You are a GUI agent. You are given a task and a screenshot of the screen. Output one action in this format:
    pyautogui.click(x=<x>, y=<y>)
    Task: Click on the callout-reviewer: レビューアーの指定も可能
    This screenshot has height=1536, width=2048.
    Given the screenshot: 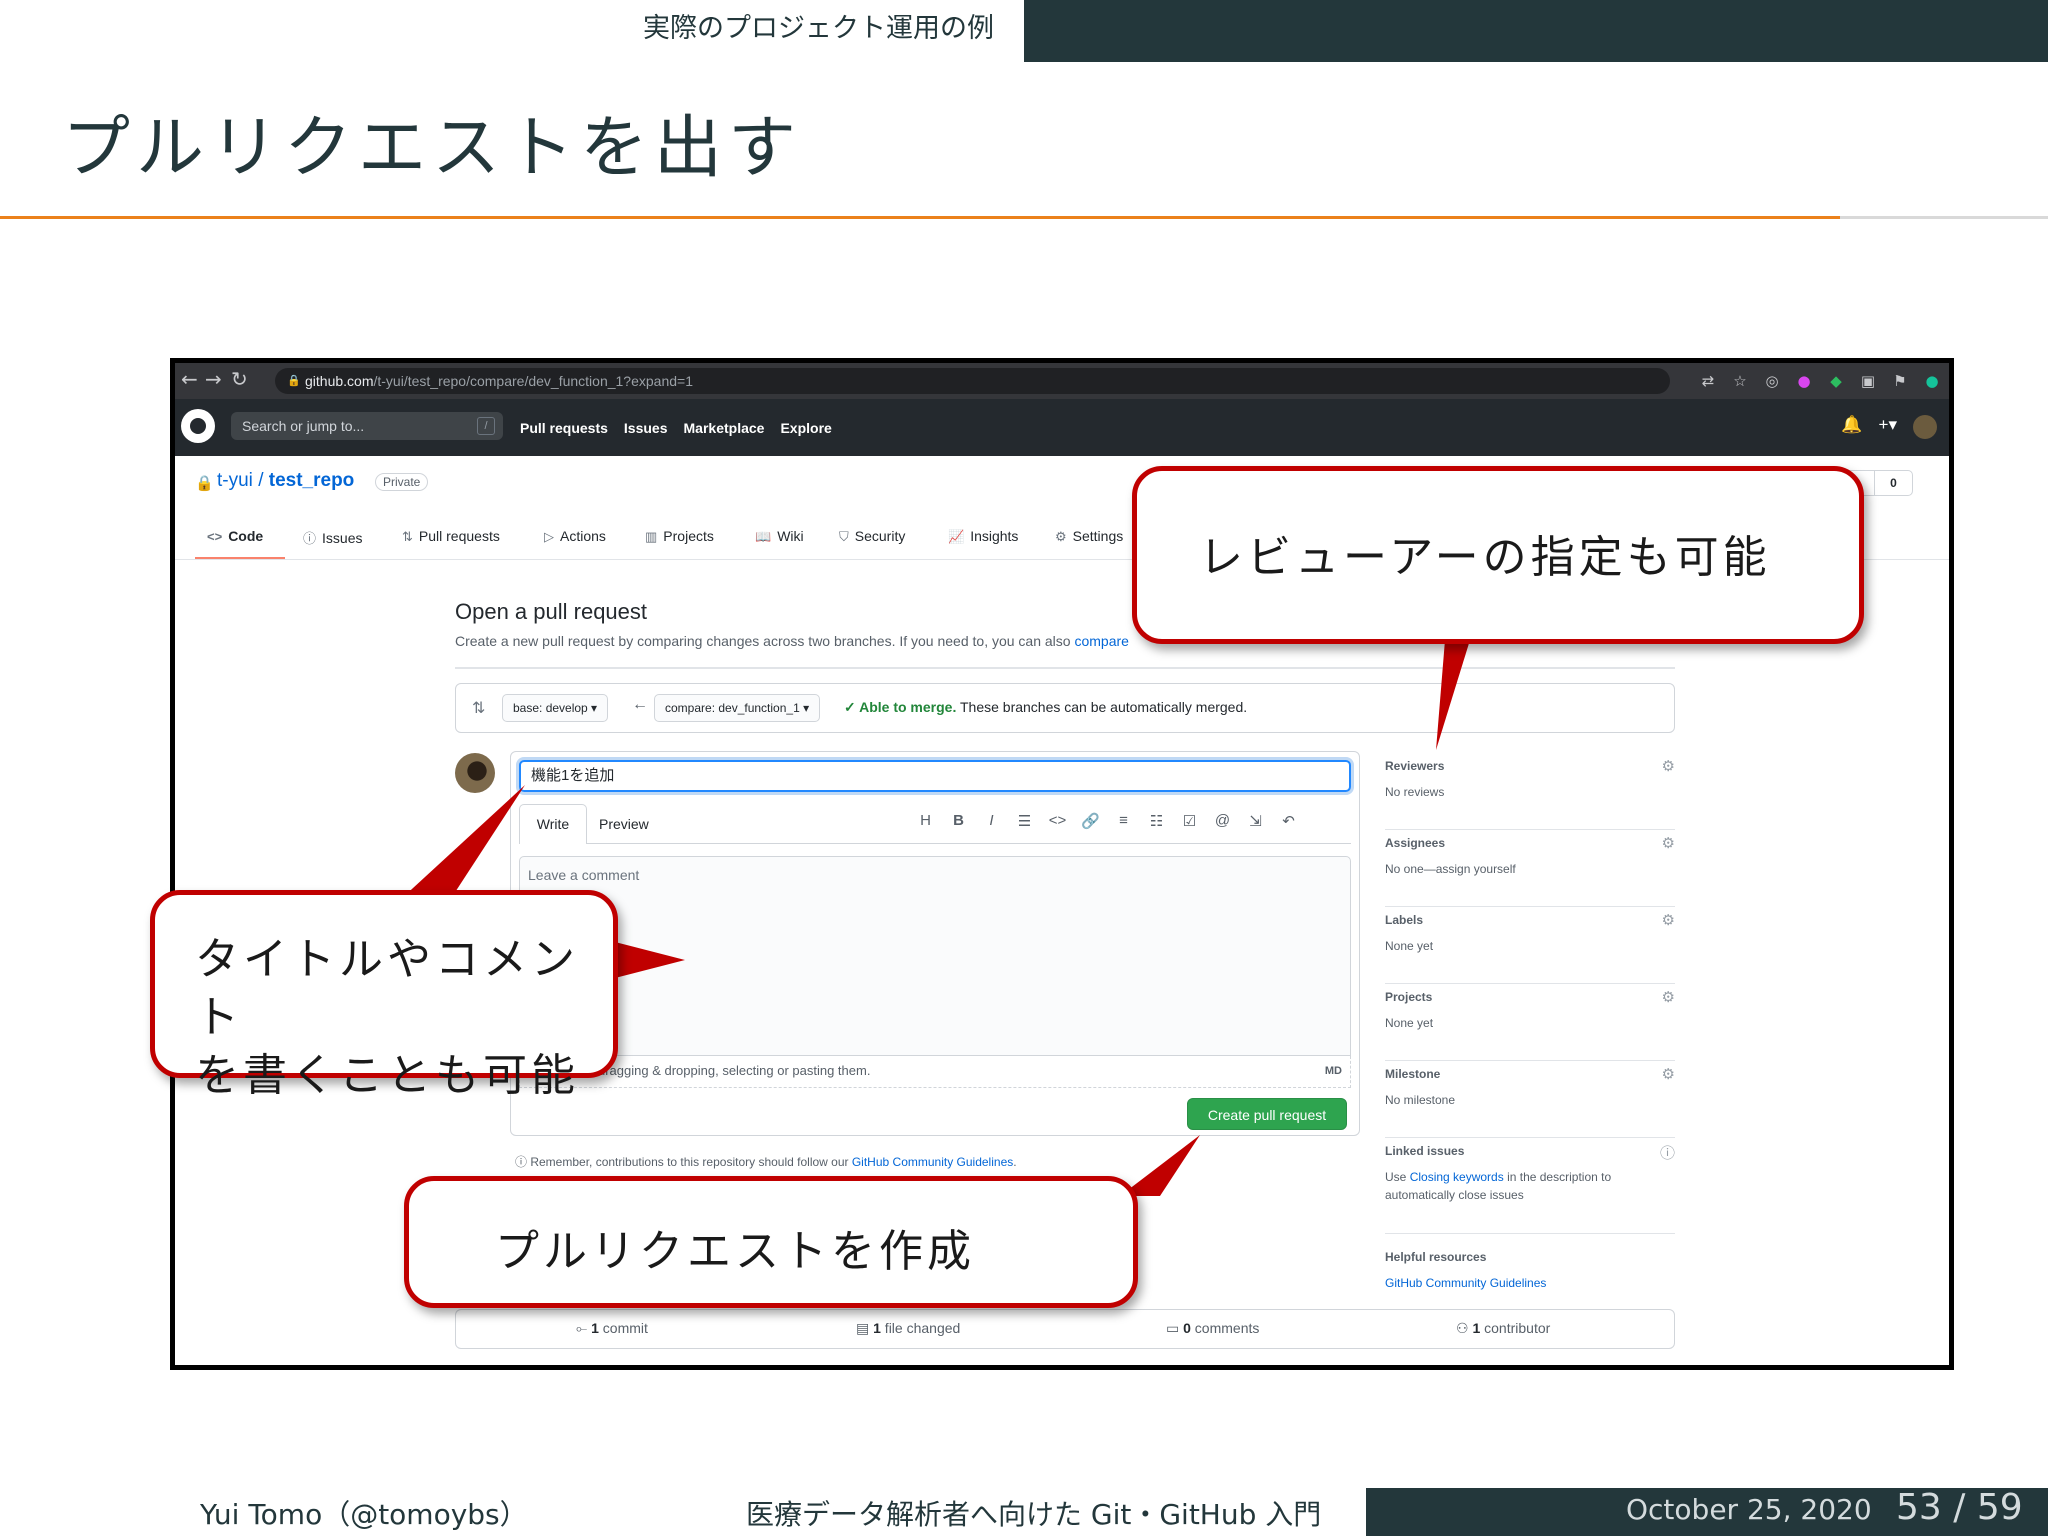 What is the action you would take?
    pyautogui.click(x=1498, y=555)
    